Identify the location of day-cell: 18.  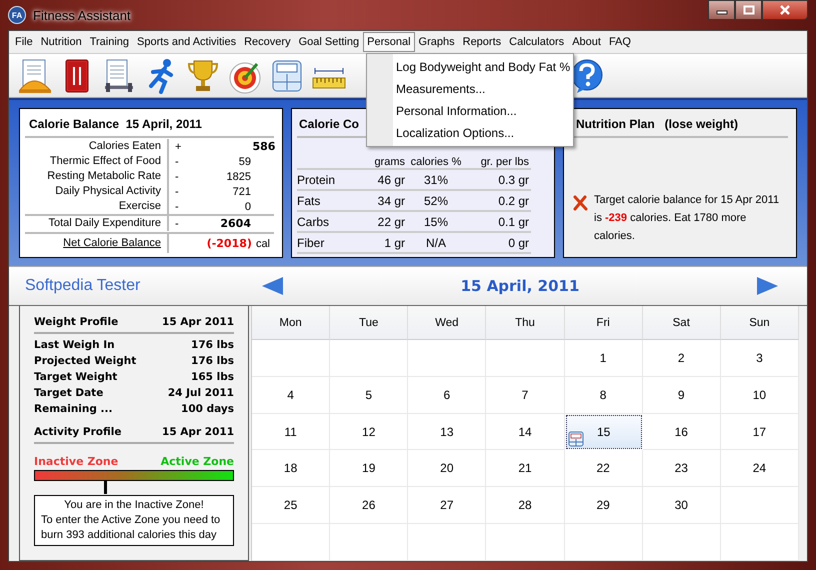
(291, 469).